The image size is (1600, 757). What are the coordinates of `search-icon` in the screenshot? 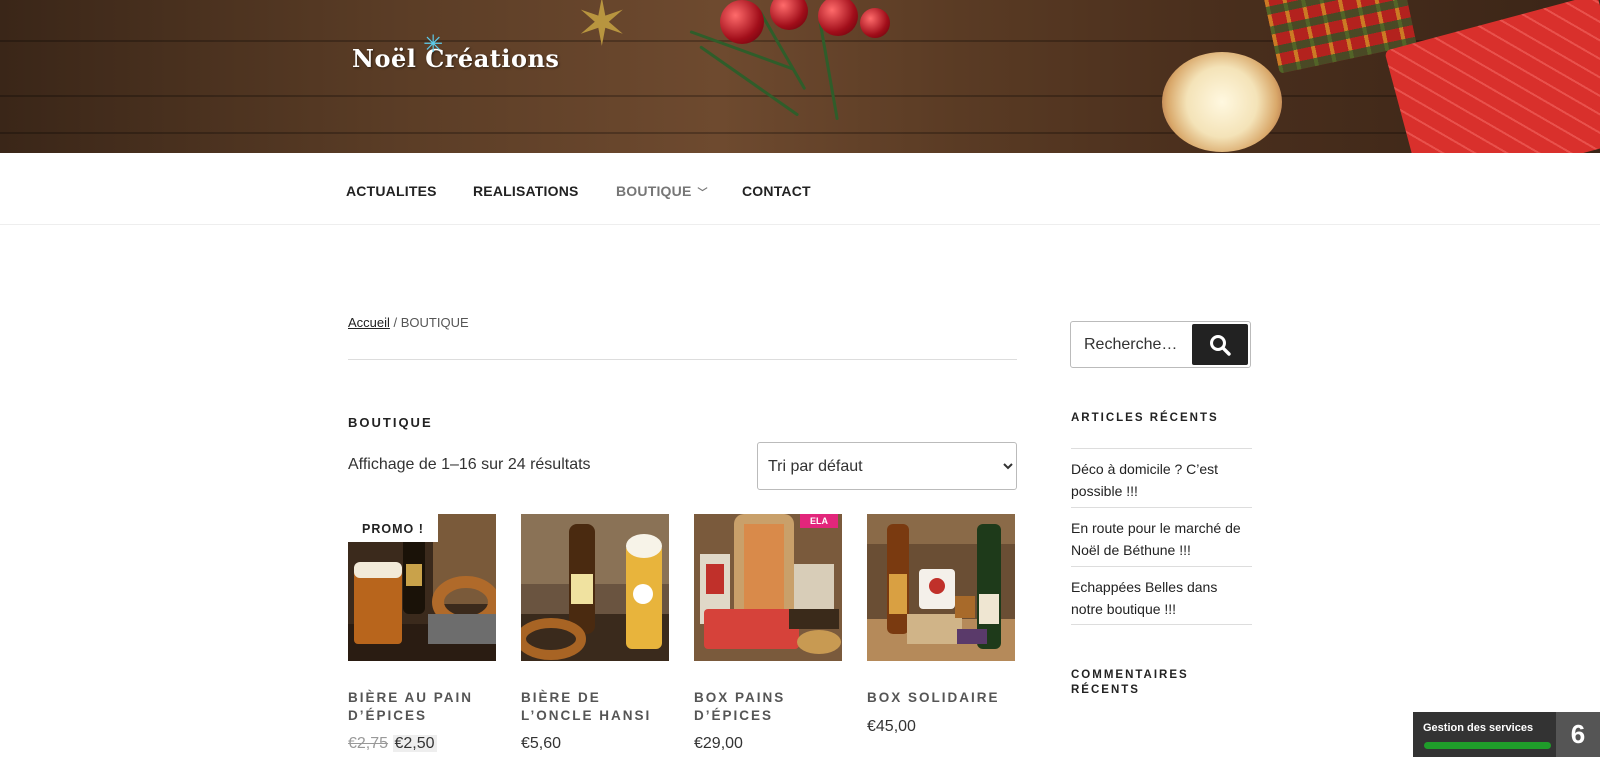 It's located at (1220, 345).